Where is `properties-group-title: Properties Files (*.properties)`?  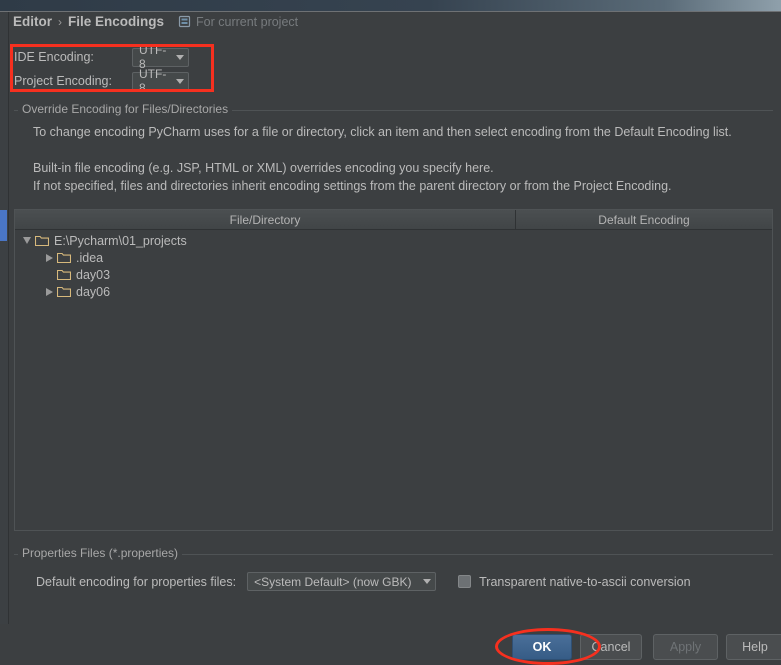
properties-group-title: Properties Files (*.properties) is located at coordinates (100, 553).